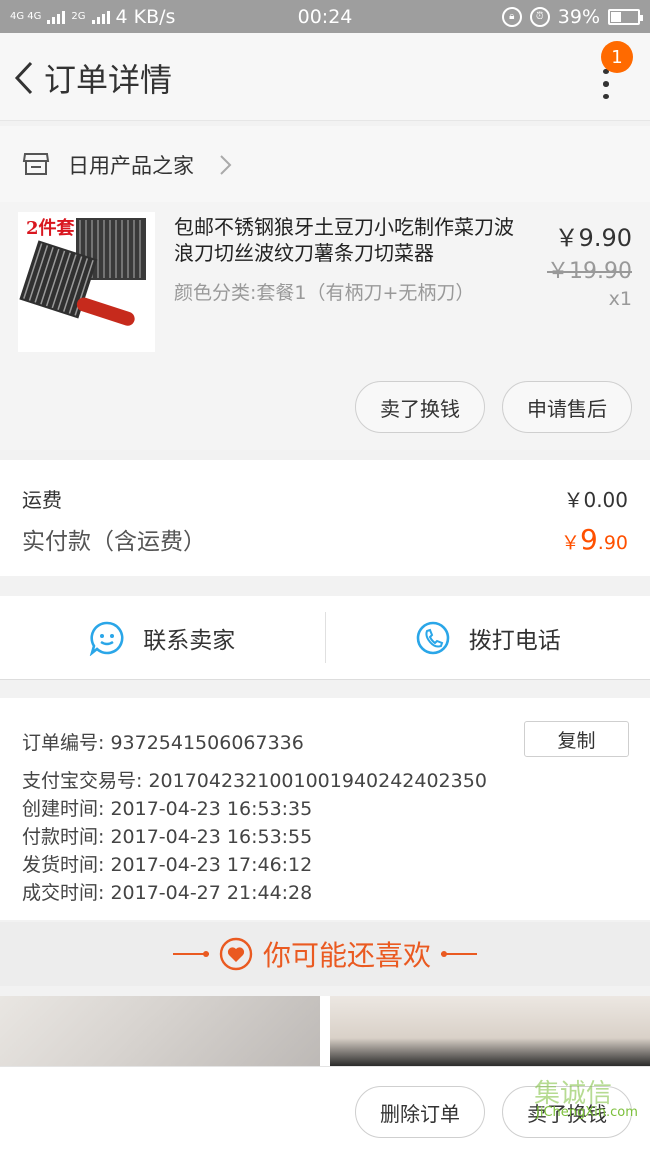  I want to click on after-sale-button: 申请售后, so click(567, 407).